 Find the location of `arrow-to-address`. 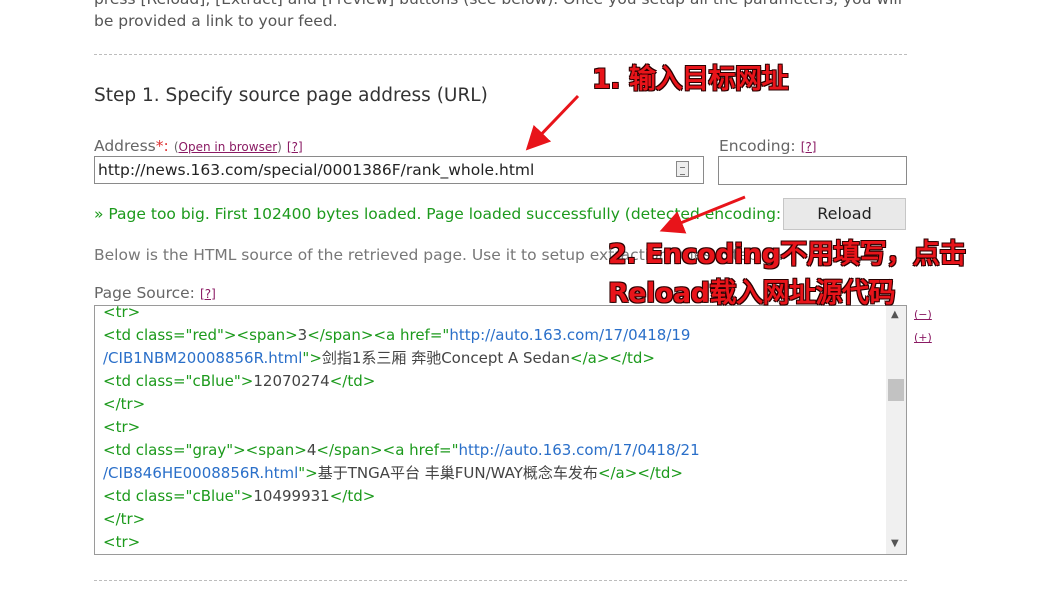

arrow-to-address is located at coordinates (552, 122).